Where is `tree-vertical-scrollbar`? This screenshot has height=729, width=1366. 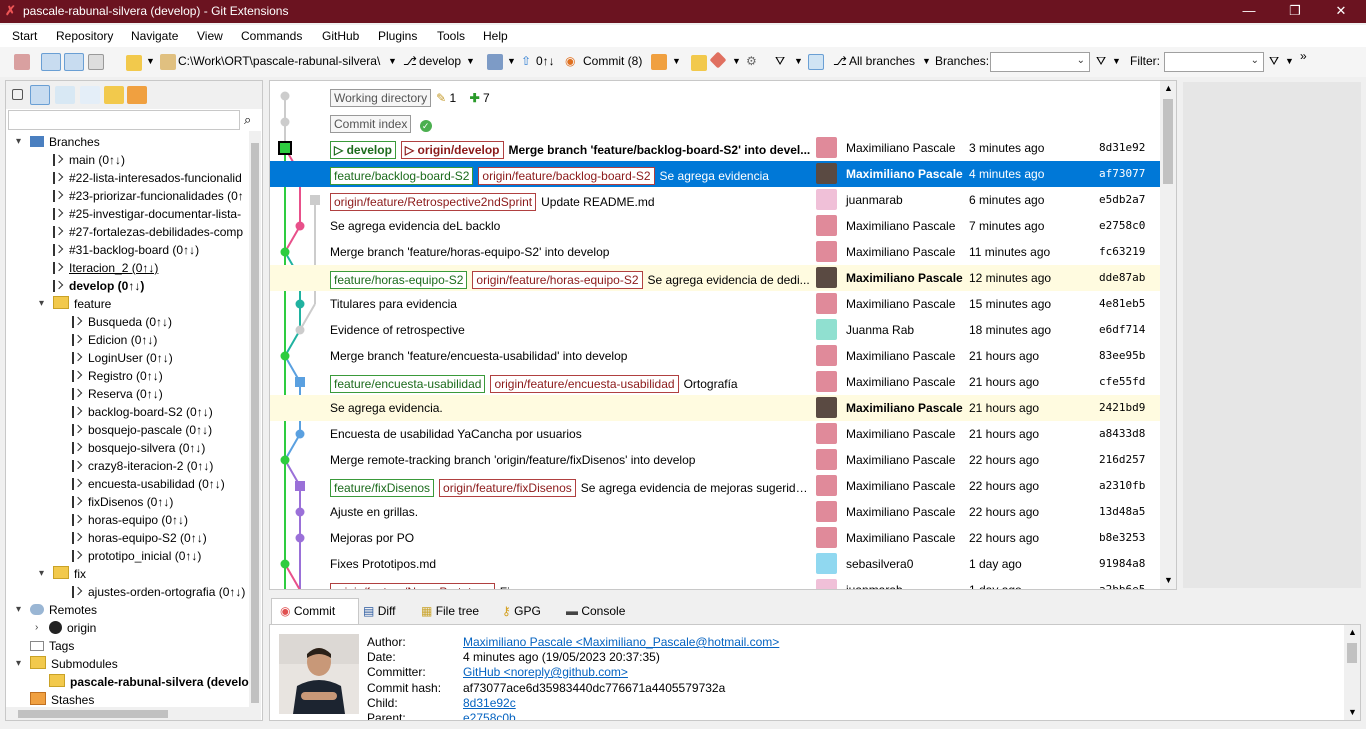
tree-vertical-scrollbar is located at coordinates (255, 425).